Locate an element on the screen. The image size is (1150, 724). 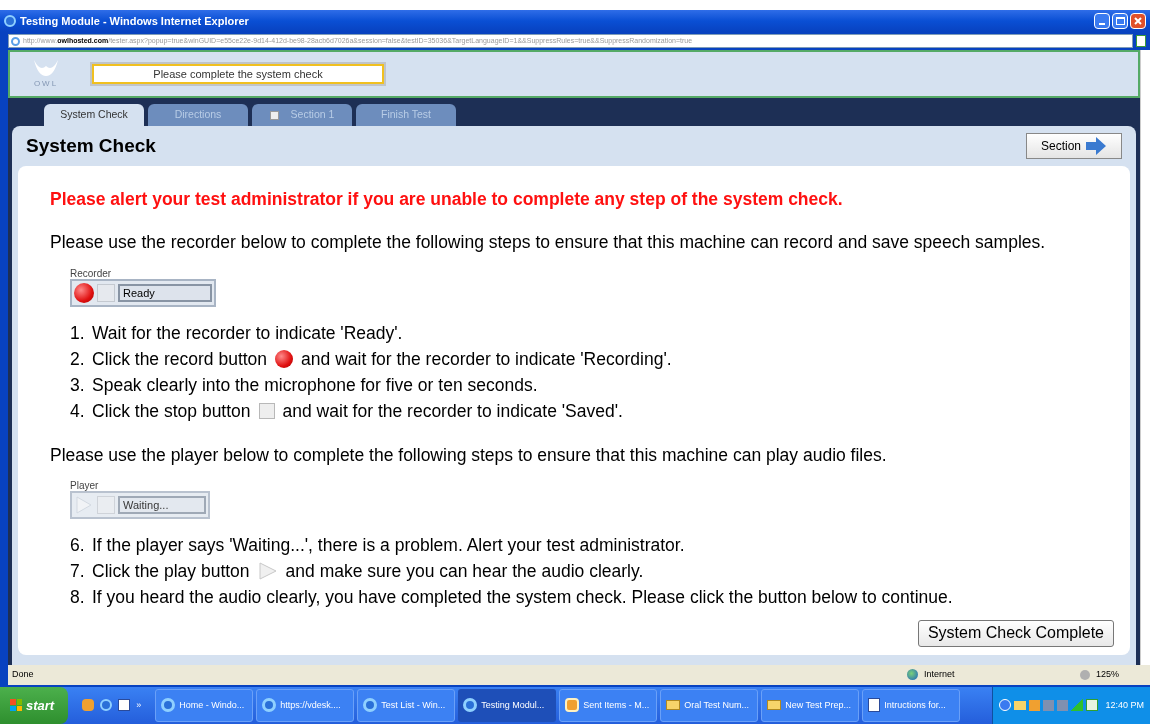
step-text: Click the record button is located at coordinates (180, 359).